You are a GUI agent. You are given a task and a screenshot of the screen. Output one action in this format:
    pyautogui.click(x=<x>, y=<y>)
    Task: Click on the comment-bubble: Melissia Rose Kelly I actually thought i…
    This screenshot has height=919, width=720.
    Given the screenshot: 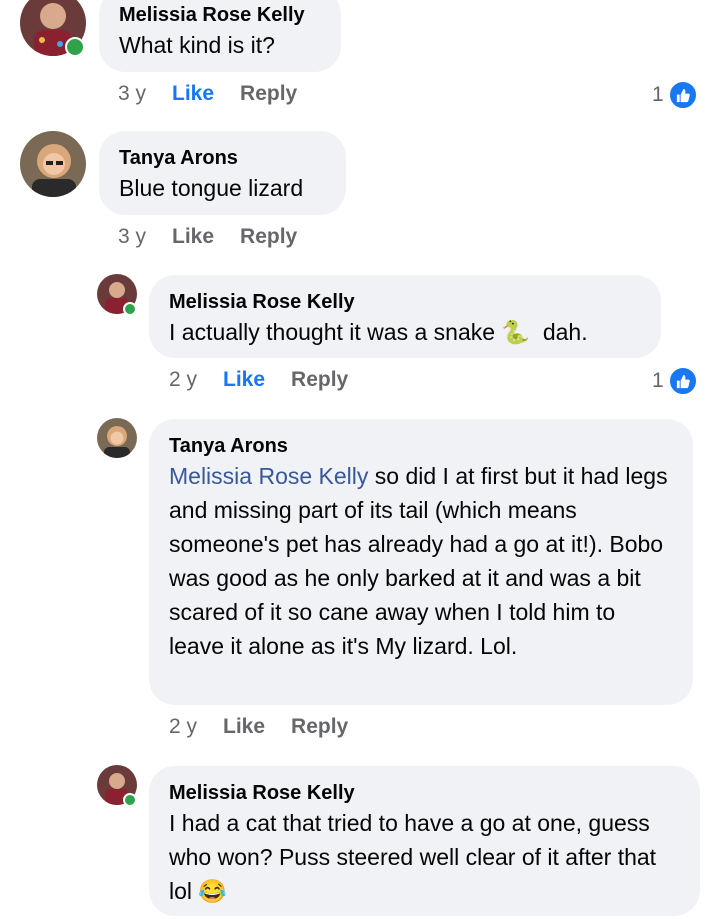 What is the action you would take?
    pyautogui.click(x=405, y=316)
    